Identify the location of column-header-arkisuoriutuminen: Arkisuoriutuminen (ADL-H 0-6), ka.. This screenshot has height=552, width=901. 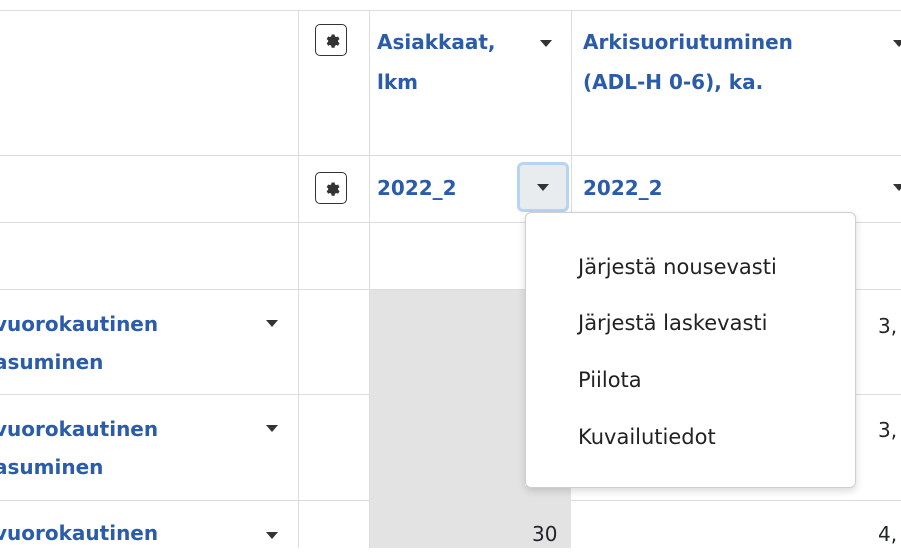
(688, 62).